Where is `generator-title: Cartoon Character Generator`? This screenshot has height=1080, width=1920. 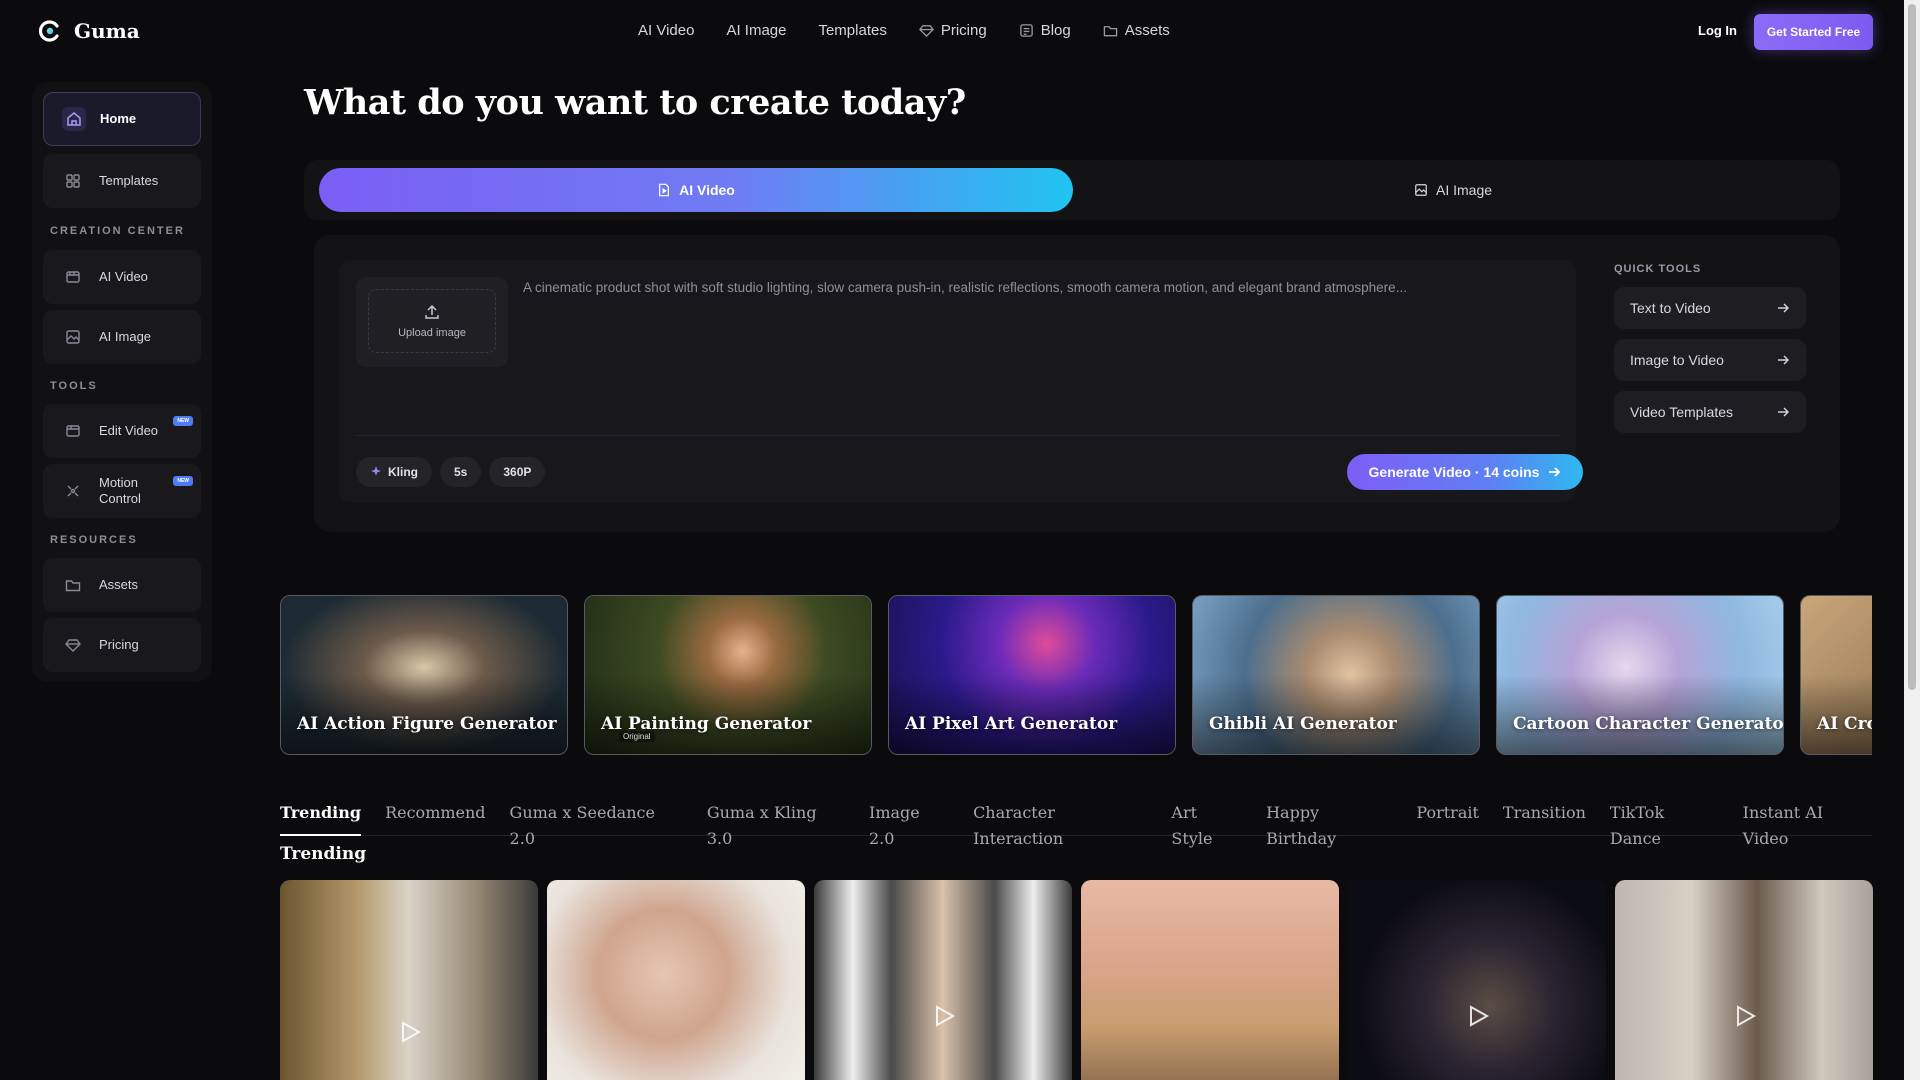
generator-title: Cartoon Character Generator is located at coordinates (1648, 724).